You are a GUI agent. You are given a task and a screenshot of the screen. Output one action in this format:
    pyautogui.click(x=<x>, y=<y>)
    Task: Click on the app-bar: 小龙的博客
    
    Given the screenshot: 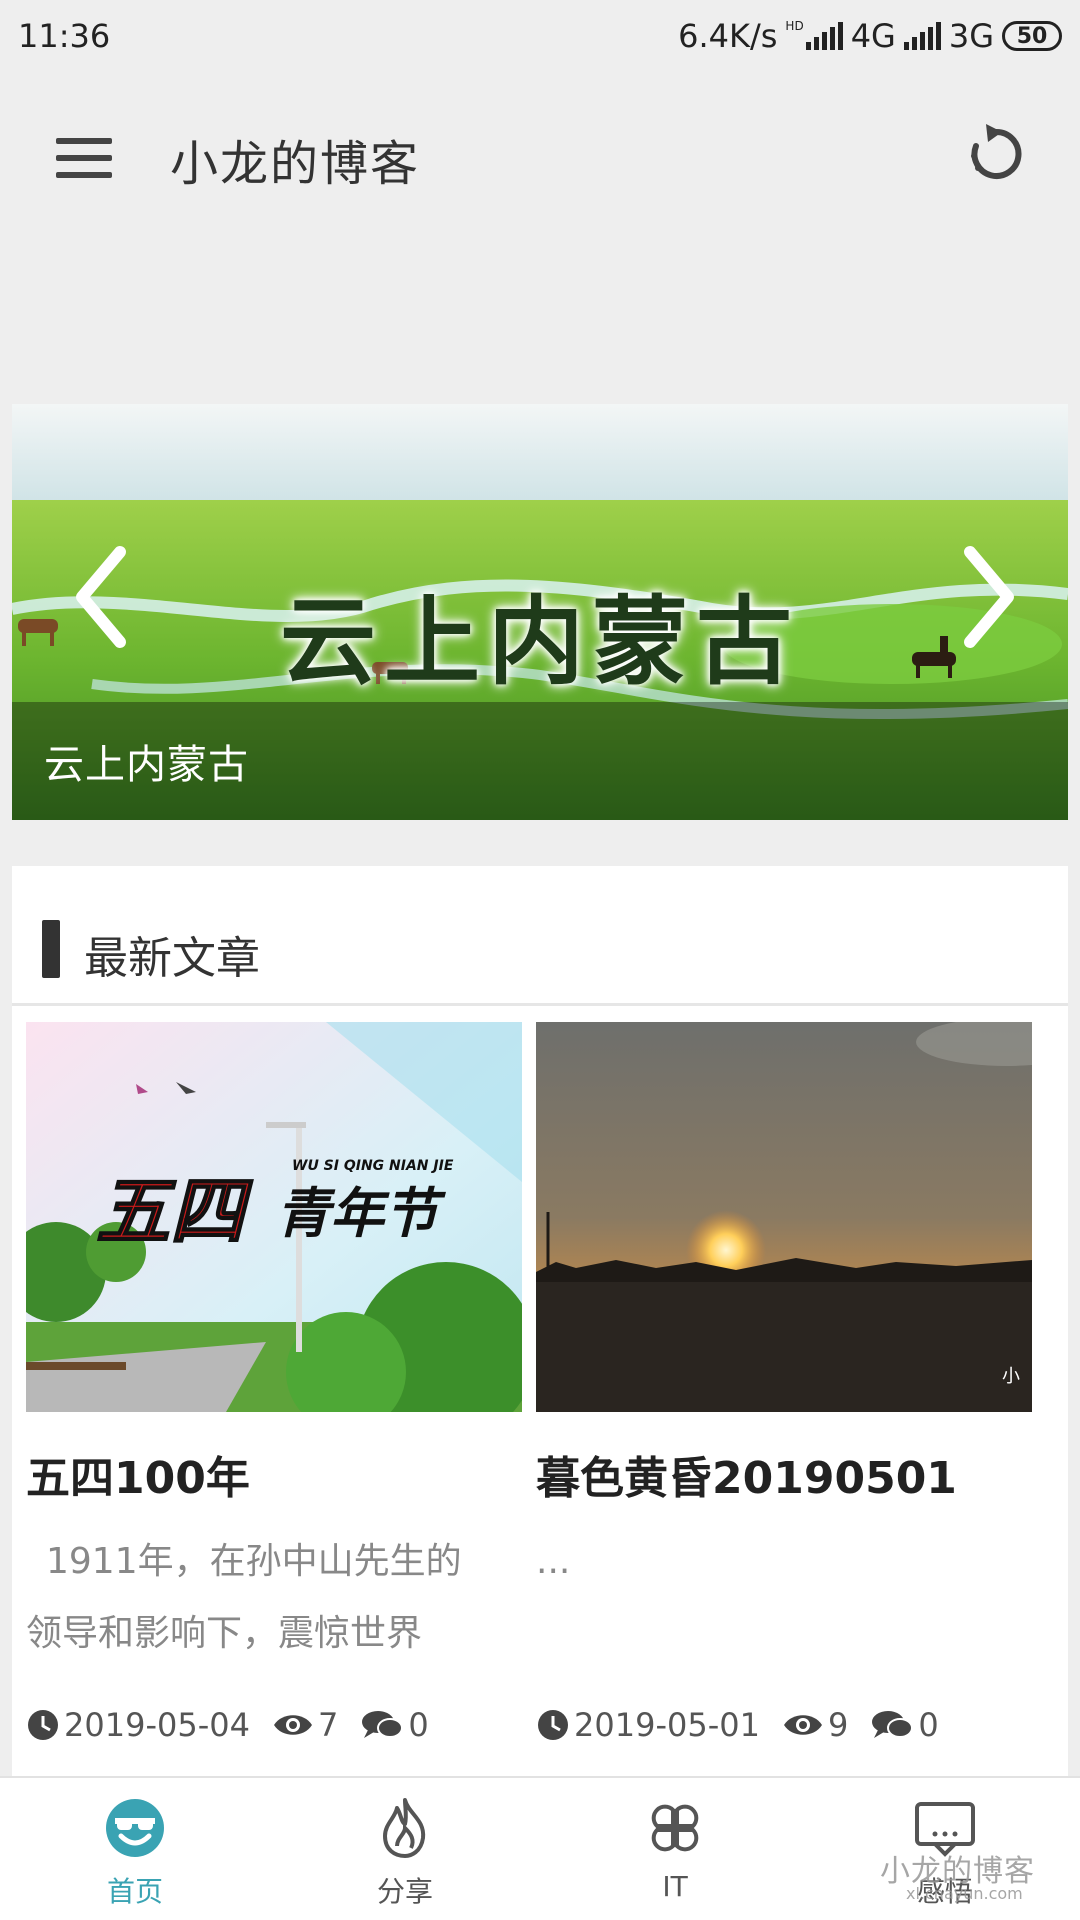 What is the action you would take?
    pyautogui.click(x=540, y=157)
    